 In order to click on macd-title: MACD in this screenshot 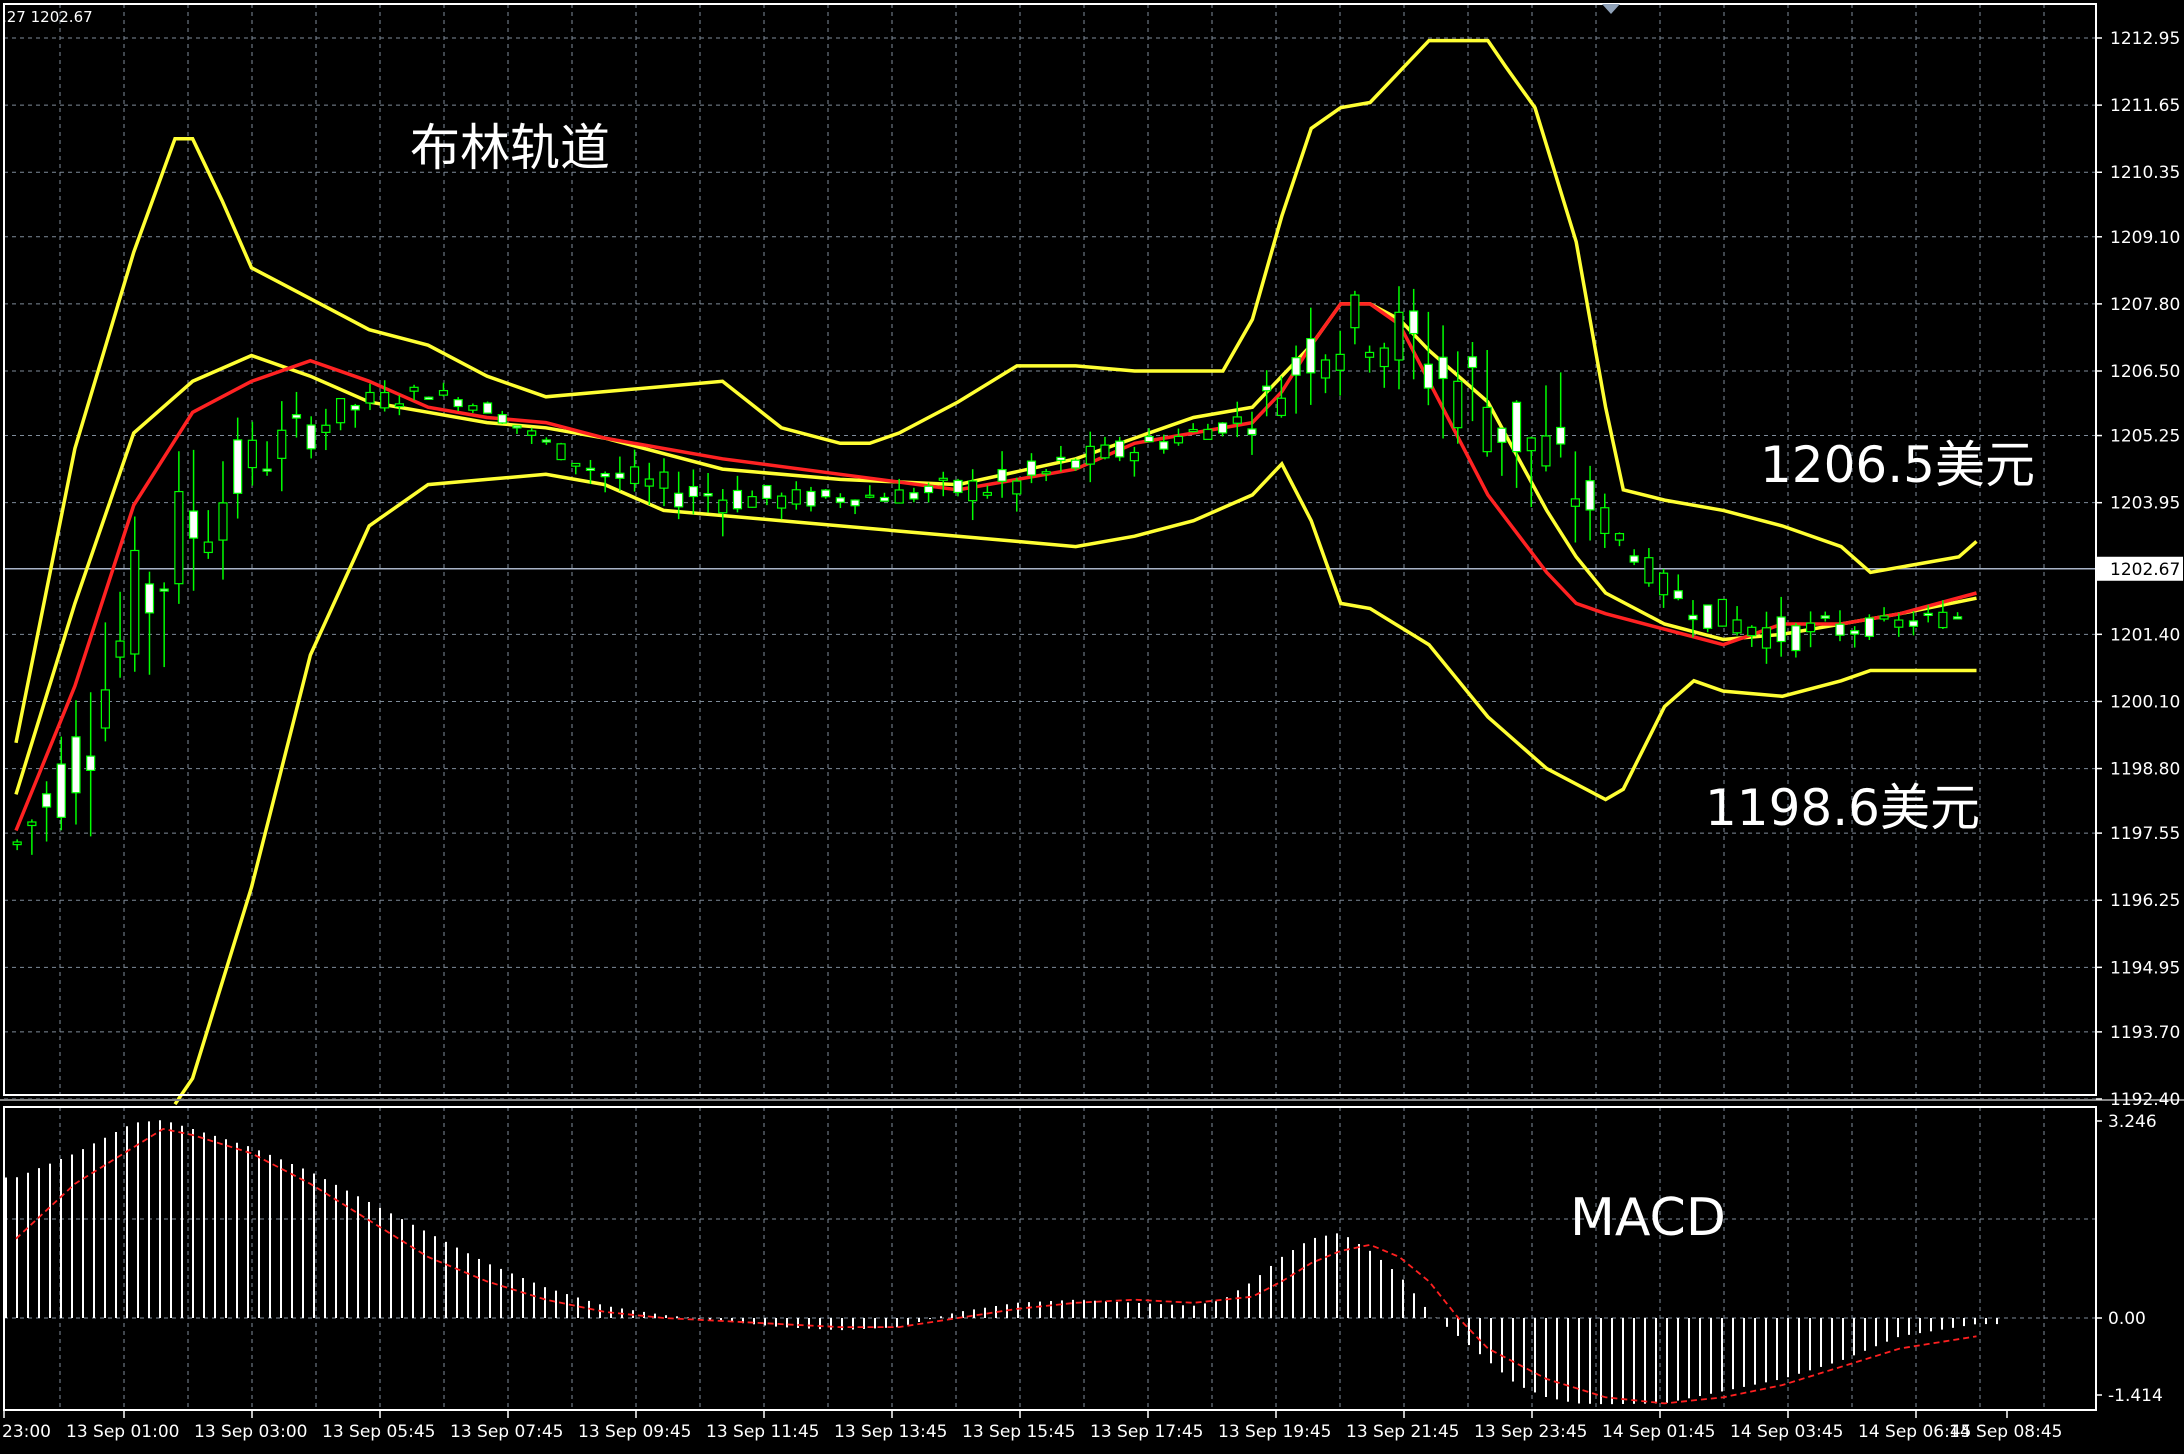, I will do `click(1648, 1218)`.